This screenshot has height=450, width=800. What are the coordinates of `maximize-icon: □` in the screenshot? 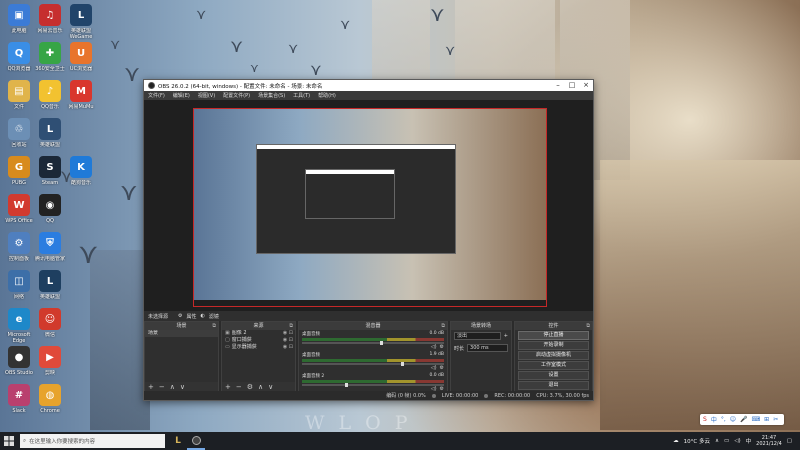 It's located at (572, 85).